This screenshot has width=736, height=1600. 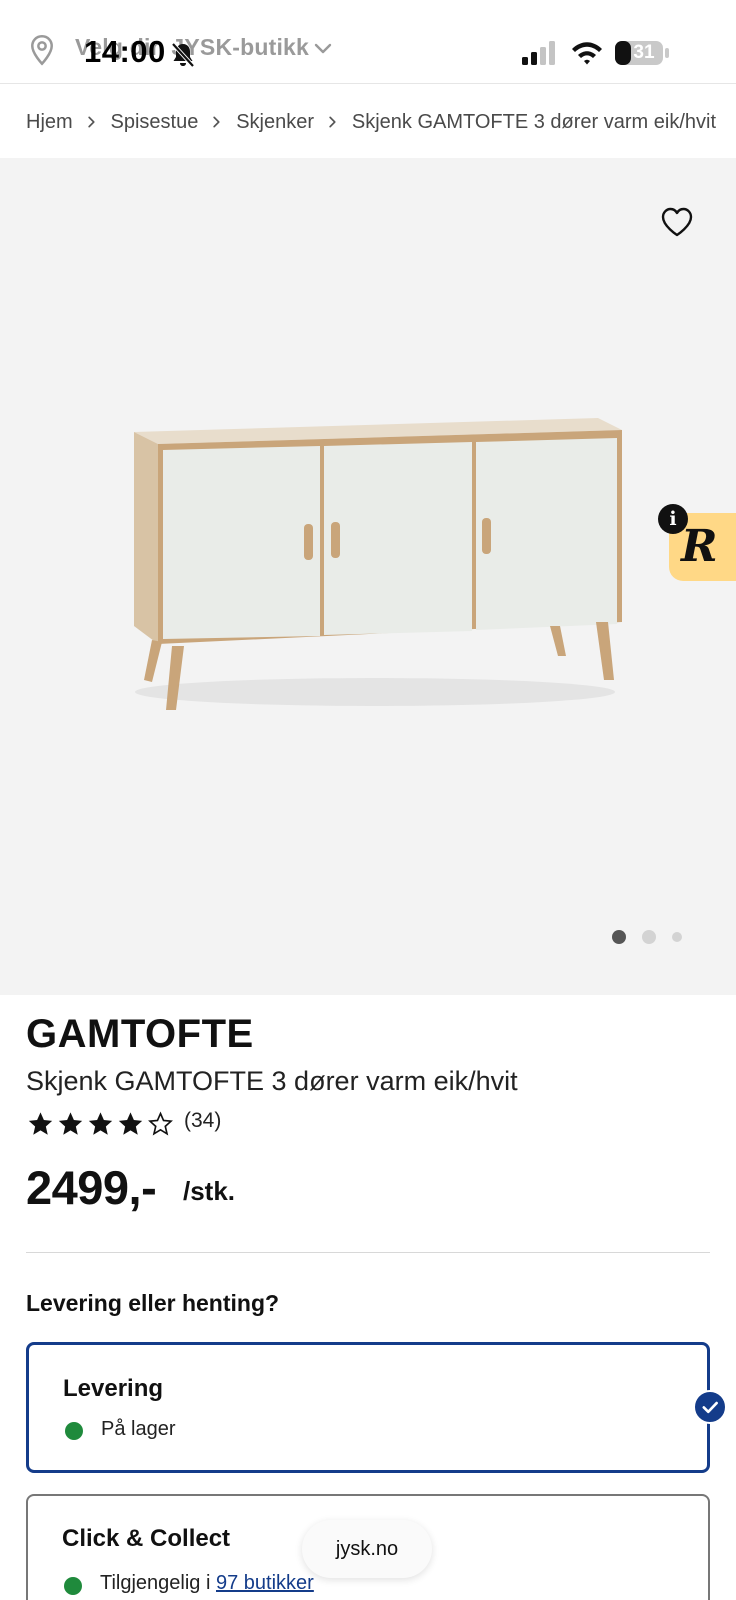 What do you see at coordinates (538, 53) in the screenshot?
I see `cellular-signal-icon` at bounding box center [538, 53].